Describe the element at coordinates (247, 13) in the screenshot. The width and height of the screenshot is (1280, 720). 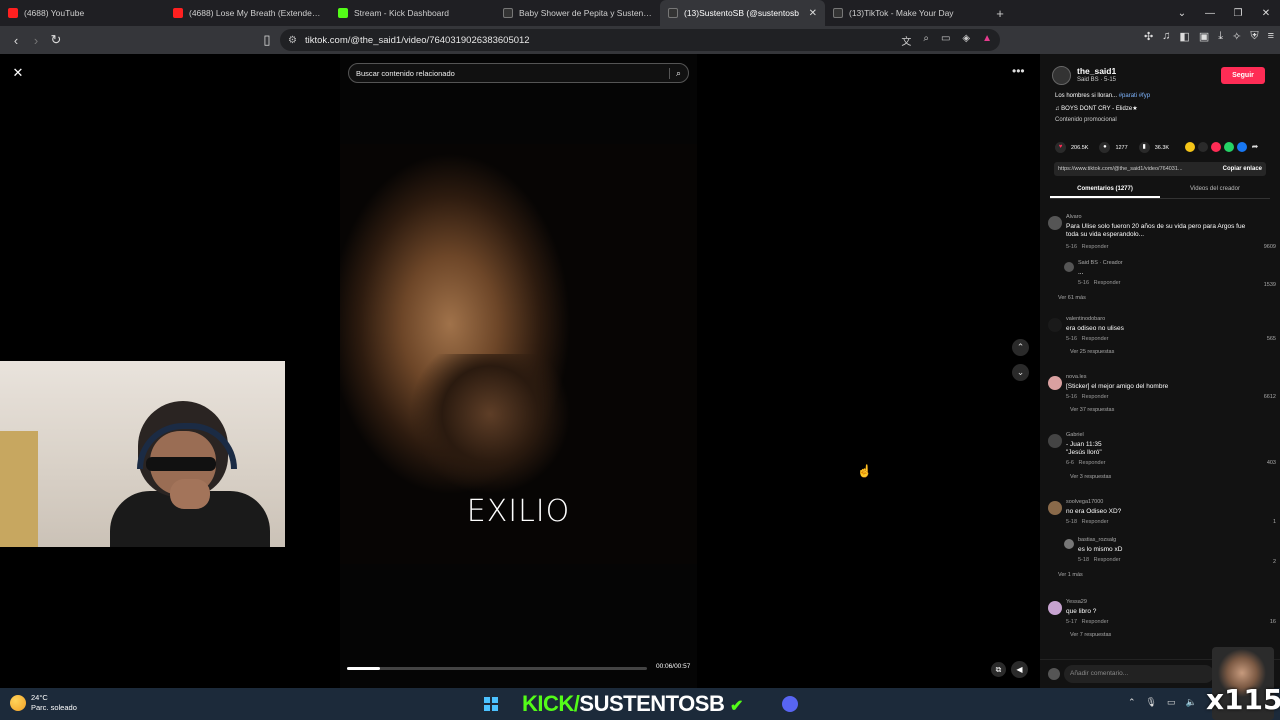
I see `tab-lose-my-breath: (4688) Lose My Breath (Extended Mix` at that location.